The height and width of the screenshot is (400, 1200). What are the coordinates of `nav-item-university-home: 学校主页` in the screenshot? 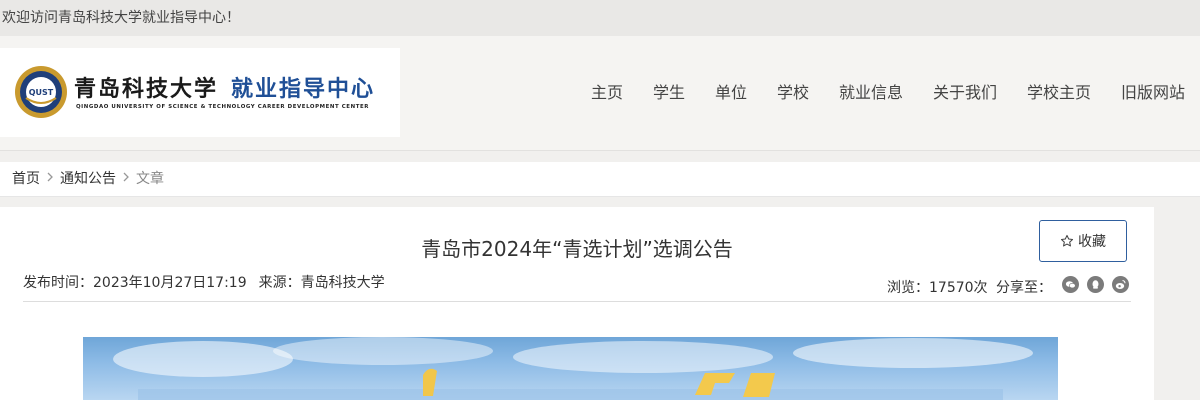 It's located at (1059, 93).